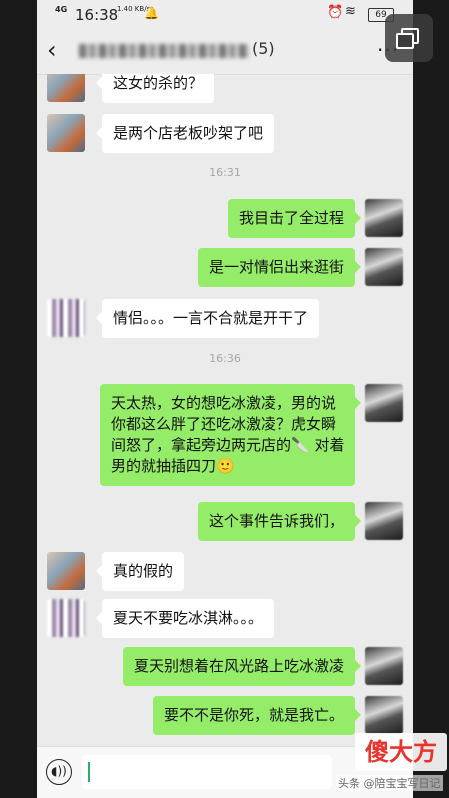 Image resolution: width=449 pixels, height=798 pixels. What do you see at coordinates (401, 752) in the screenshot?
I see `watermark-brand: 傻大方` at bounding box center [401, 752].